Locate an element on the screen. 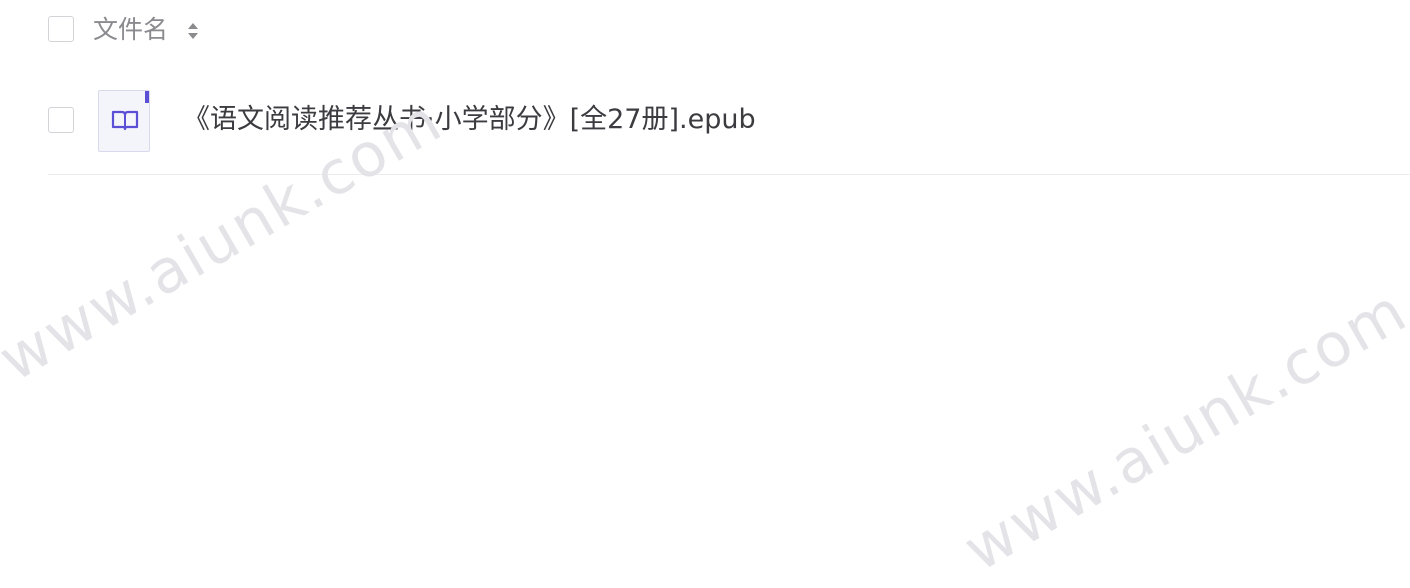 The width and height of the screenshot is (1410, 588). file-row-checkbox is located at coordinates (61, 120).